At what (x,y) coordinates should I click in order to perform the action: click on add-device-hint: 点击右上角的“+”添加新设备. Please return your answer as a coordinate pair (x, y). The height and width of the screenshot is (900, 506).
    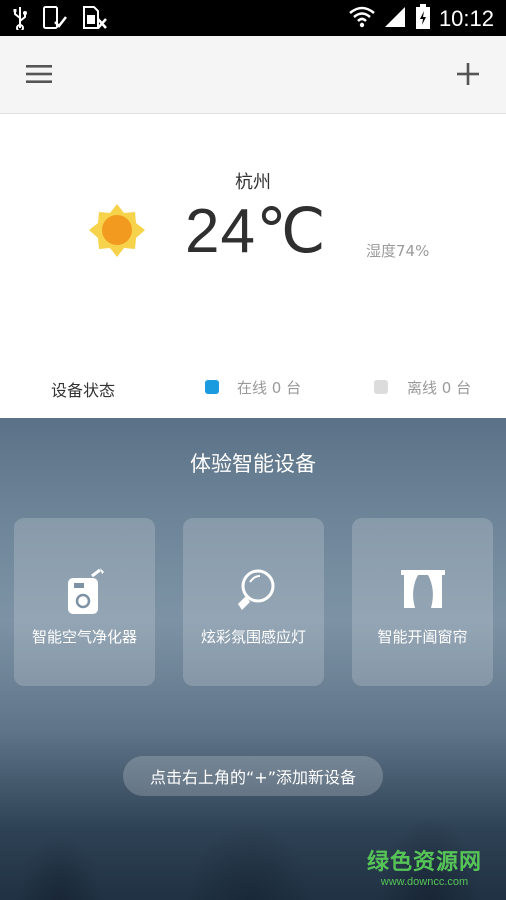
    Looking at the image, I should click on (253, 776).